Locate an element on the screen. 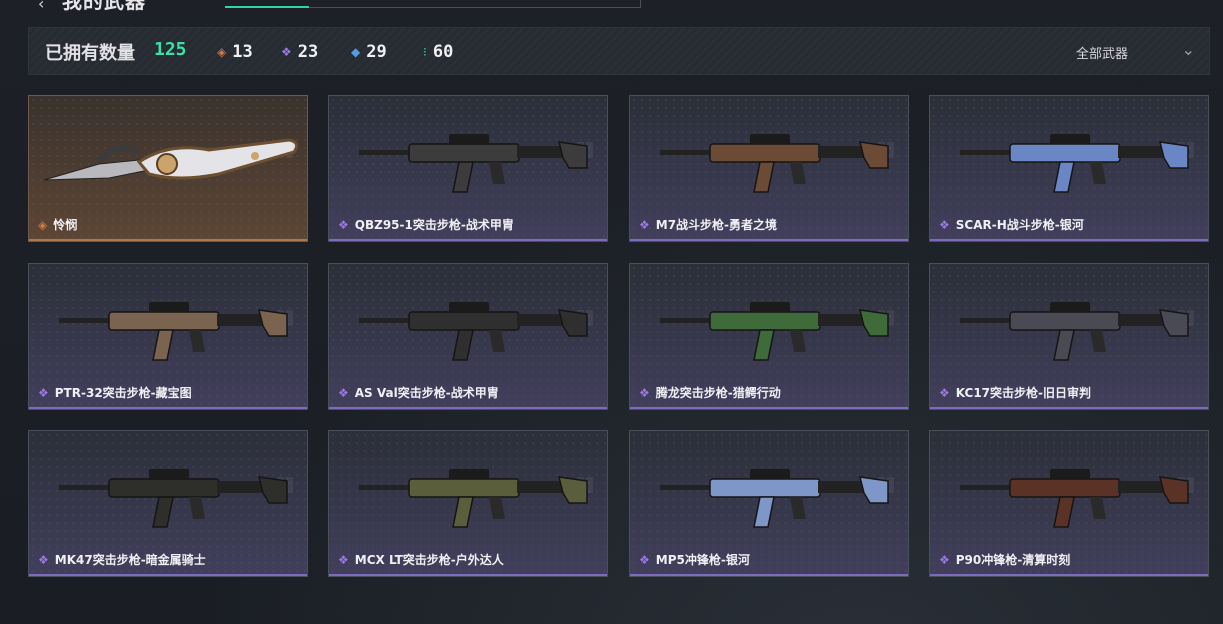 Image resolution: width=1223 pixels, height=624 pixels. weapon-name-row: ❖ AS Val突击步枪-战术甲胄 is located at coordinates (418, 392).